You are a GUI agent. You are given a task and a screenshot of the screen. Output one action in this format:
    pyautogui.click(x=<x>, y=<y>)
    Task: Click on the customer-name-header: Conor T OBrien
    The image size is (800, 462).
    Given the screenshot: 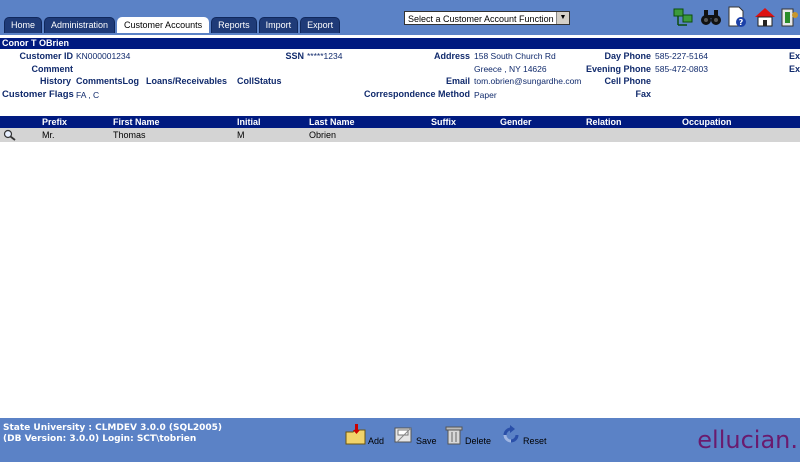 What is the action you would take?
    pyautogui.click(x=400, y=43)
    